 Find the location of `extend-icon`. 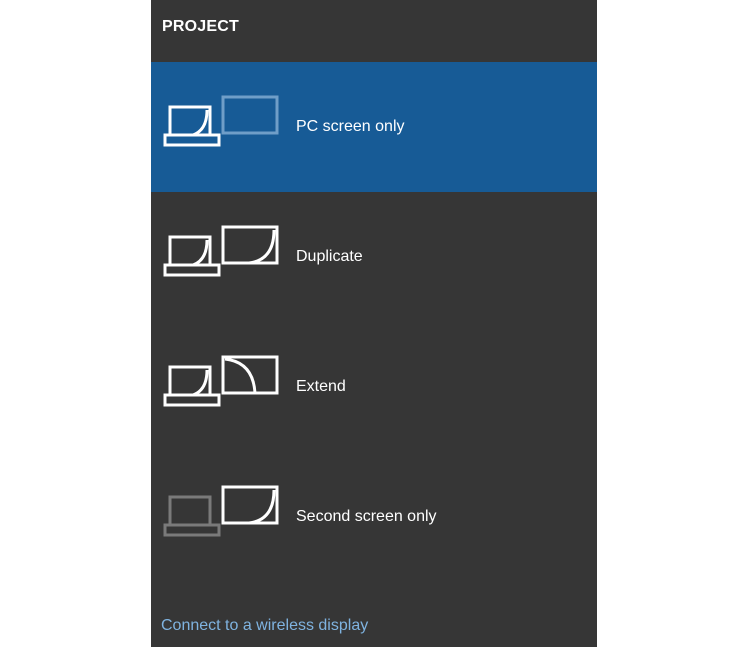

extend-icon is located at coordinates (221, 381).